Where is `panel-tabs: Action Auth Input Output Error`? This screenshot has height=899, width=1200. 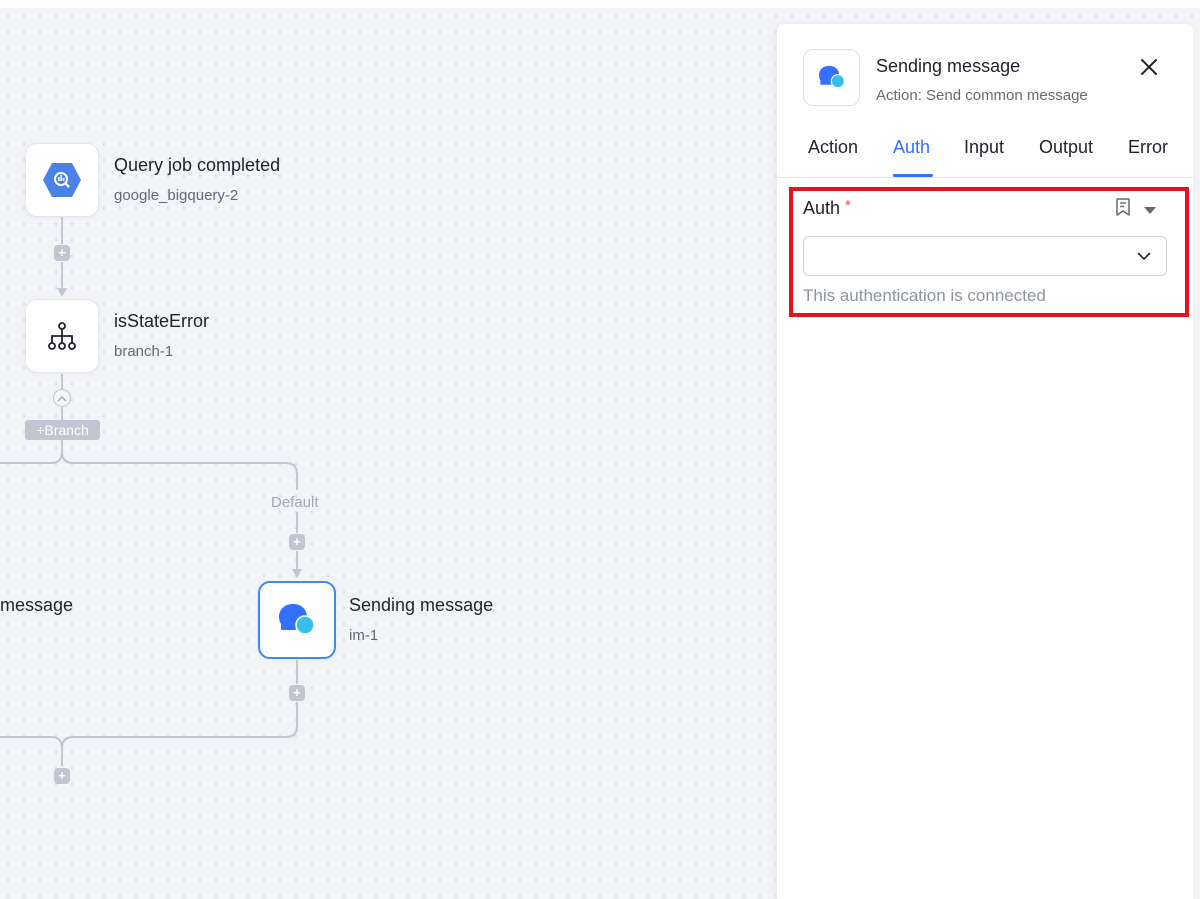
panel-tabs: Action Auth Input Output Error is located at coordinates (985, 156).